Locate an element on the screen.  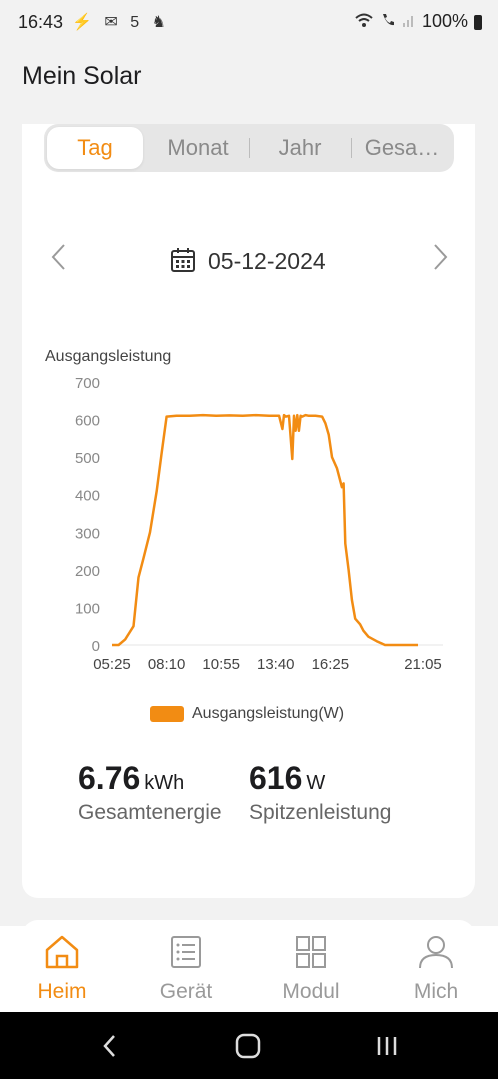
chart-legend: Ausgangsleistung(W) is located at coordinates (247, 714).